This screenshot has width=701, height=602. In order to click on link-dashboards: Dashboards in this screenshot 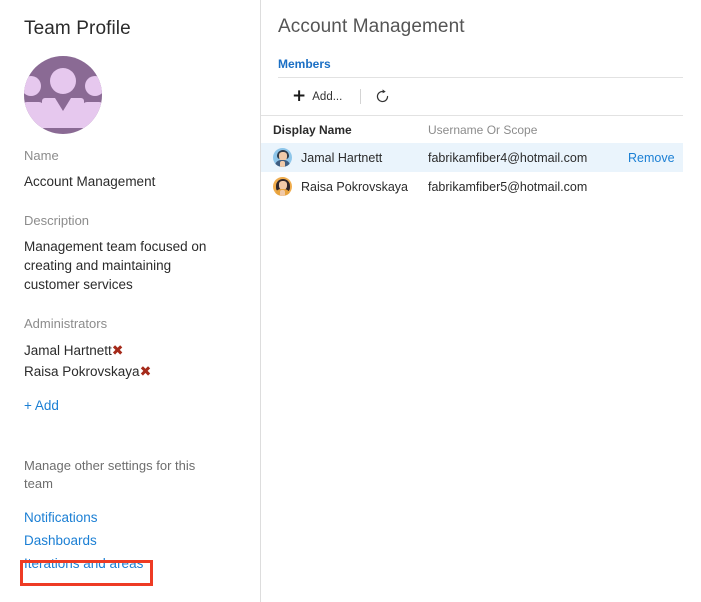, I will do `click(134, 540)`.